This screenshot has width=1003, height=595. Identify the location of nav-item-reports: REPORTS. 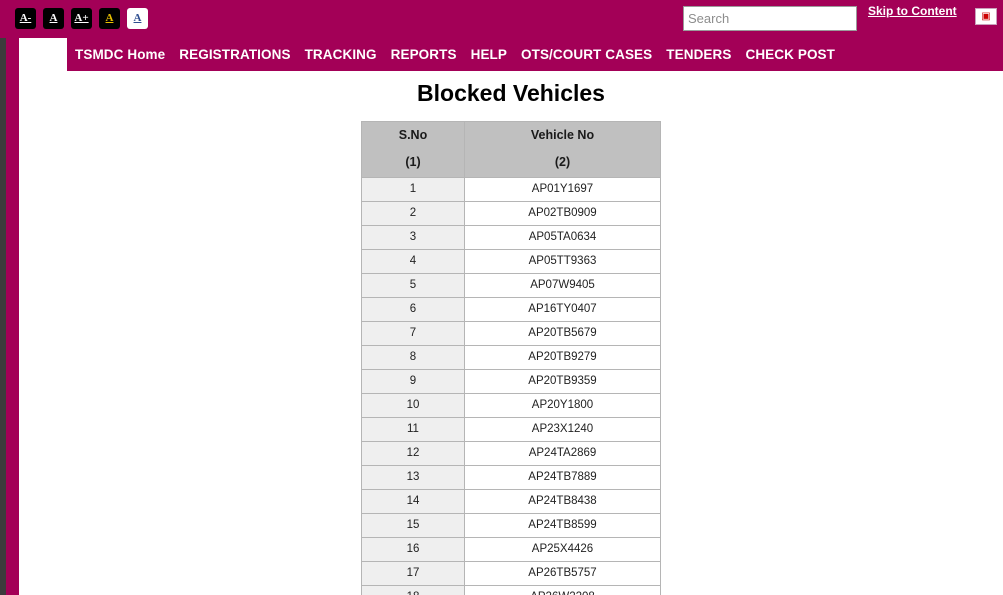
(424, 54).